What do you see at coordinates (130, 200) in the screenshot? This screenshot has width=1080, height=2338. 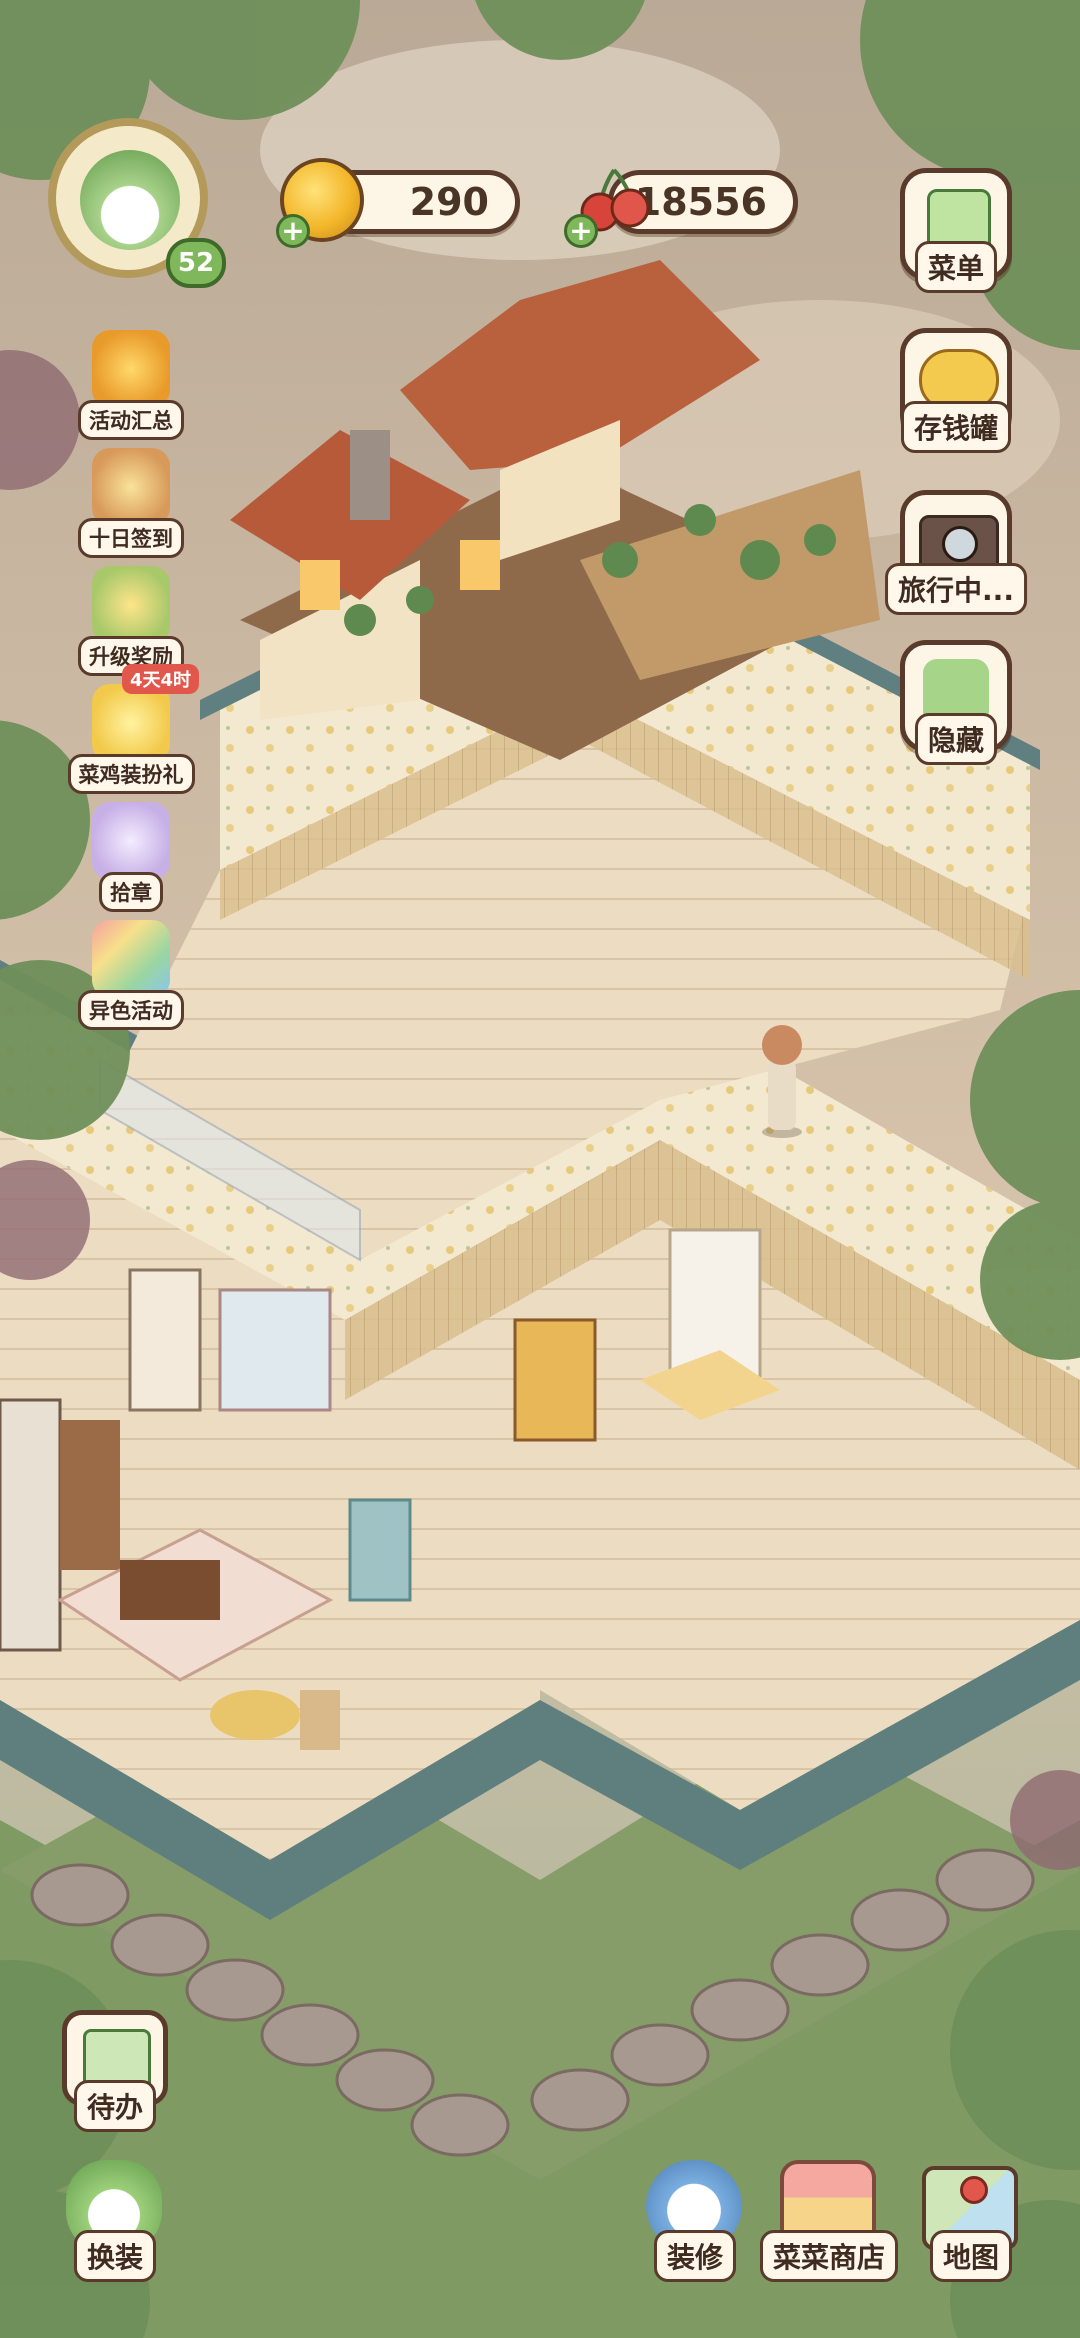 I see `chick-cabbage-icon` at bounding box center [130, 200].